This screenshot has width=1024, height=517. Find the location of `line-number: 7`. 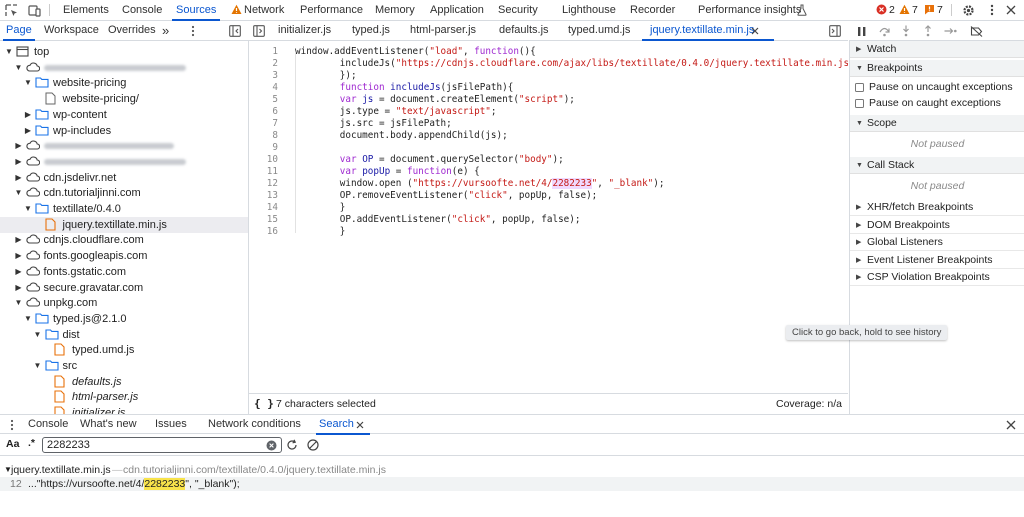

line-number: 7 is located at coordinates (263, 124).